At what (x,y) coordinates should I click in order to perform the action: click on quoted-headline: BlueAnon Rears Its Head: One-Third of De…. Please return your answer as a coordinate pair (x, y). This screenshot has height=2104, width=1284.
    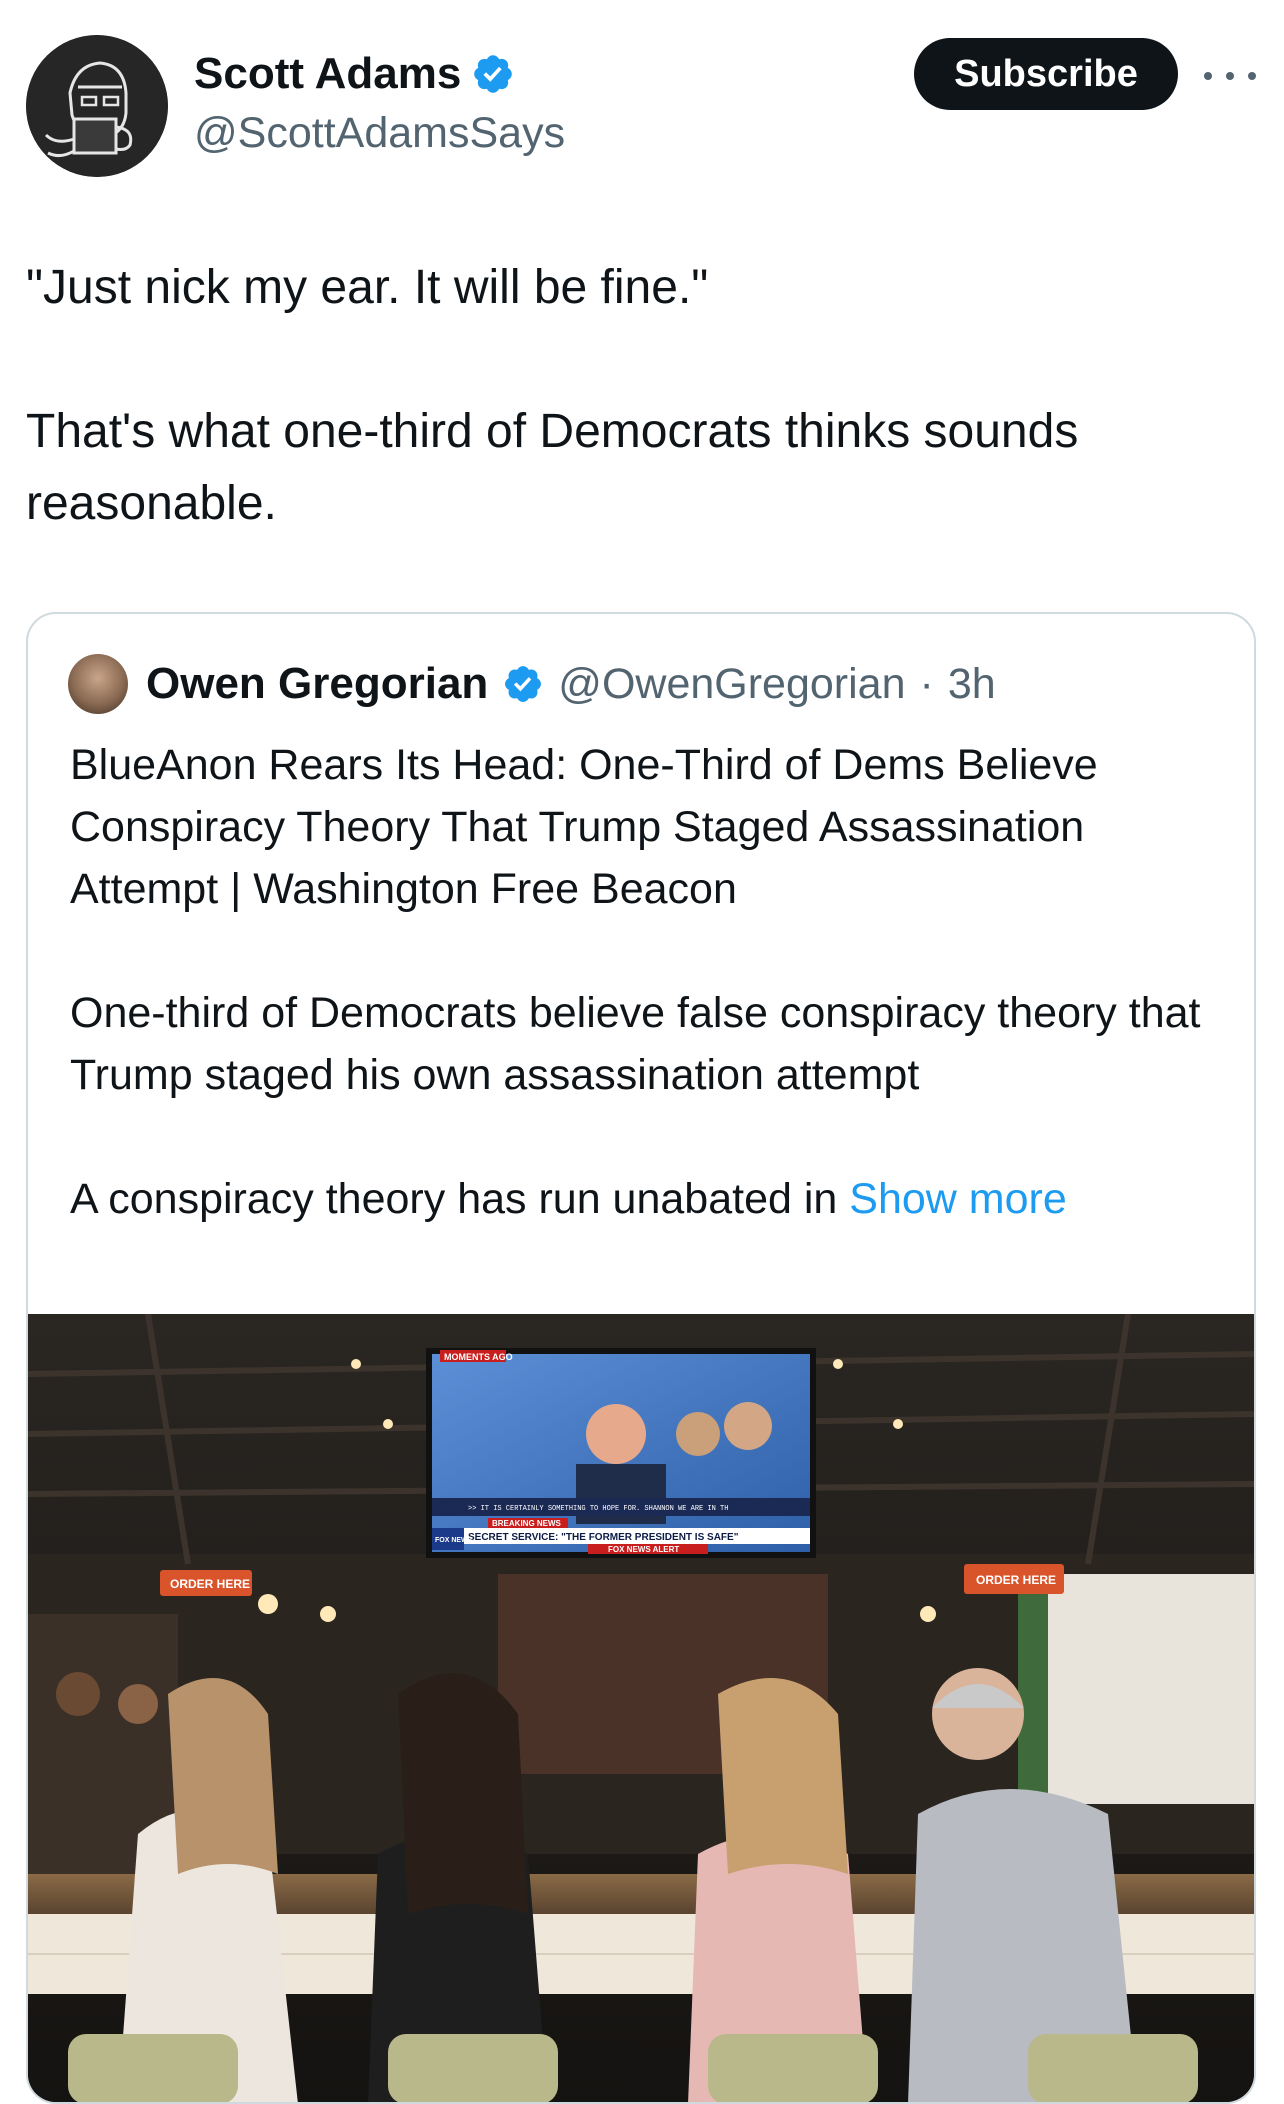
    Looking at the image, I should click on (584, 827).